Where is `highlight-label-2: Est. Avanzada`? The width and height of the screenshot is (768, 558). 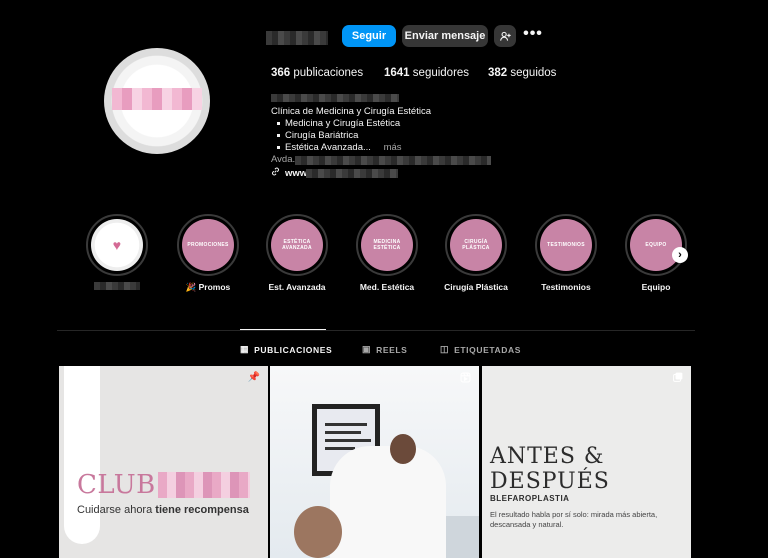 highlight-label-2: Est. Avanzada is located at coordinates (297, 287).